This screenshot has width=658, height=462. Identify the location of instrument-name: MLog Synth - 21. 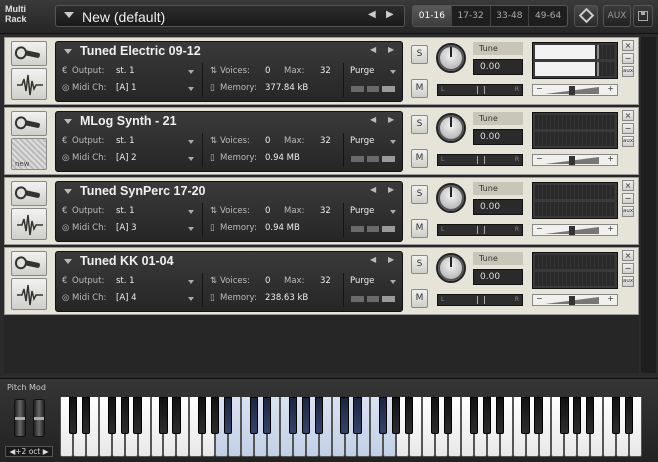
(128, 121).